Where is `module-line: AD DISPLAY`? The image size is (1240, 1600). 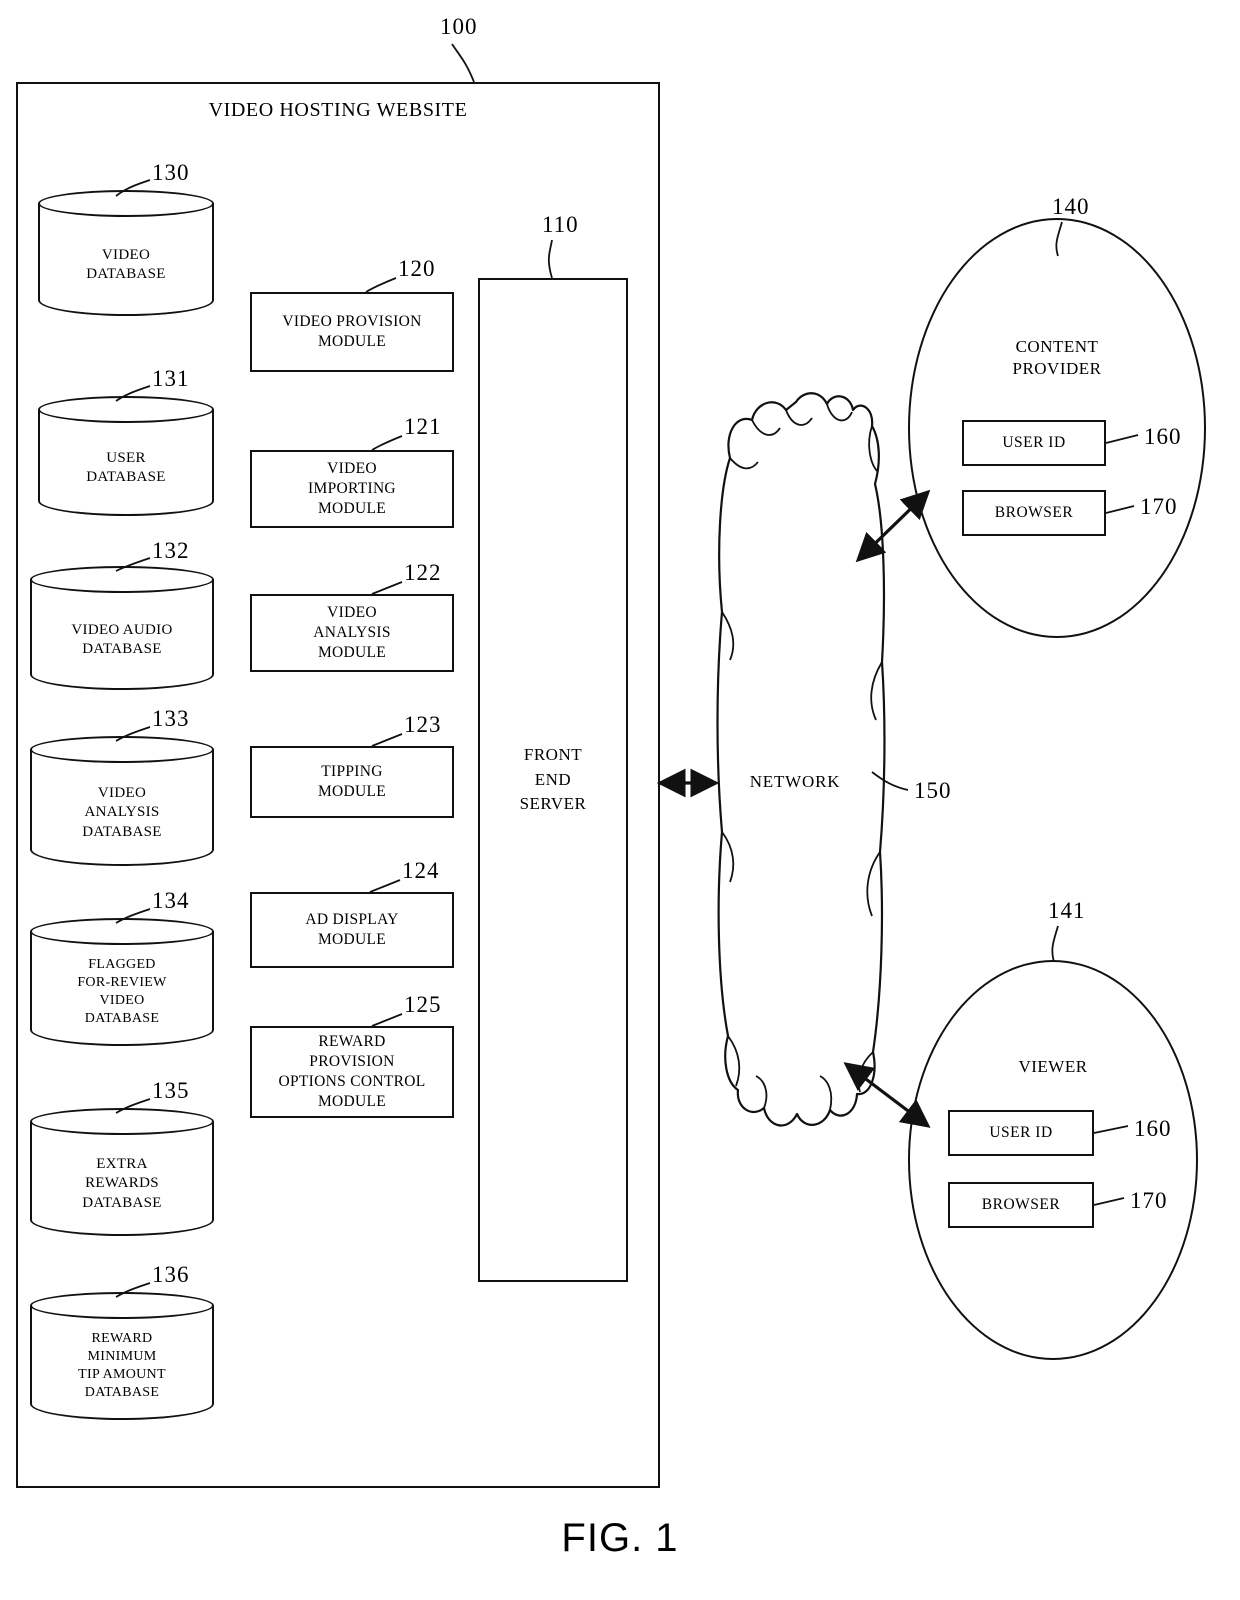
module-line: AD DISPLAY is located at coordinates (352, 919).